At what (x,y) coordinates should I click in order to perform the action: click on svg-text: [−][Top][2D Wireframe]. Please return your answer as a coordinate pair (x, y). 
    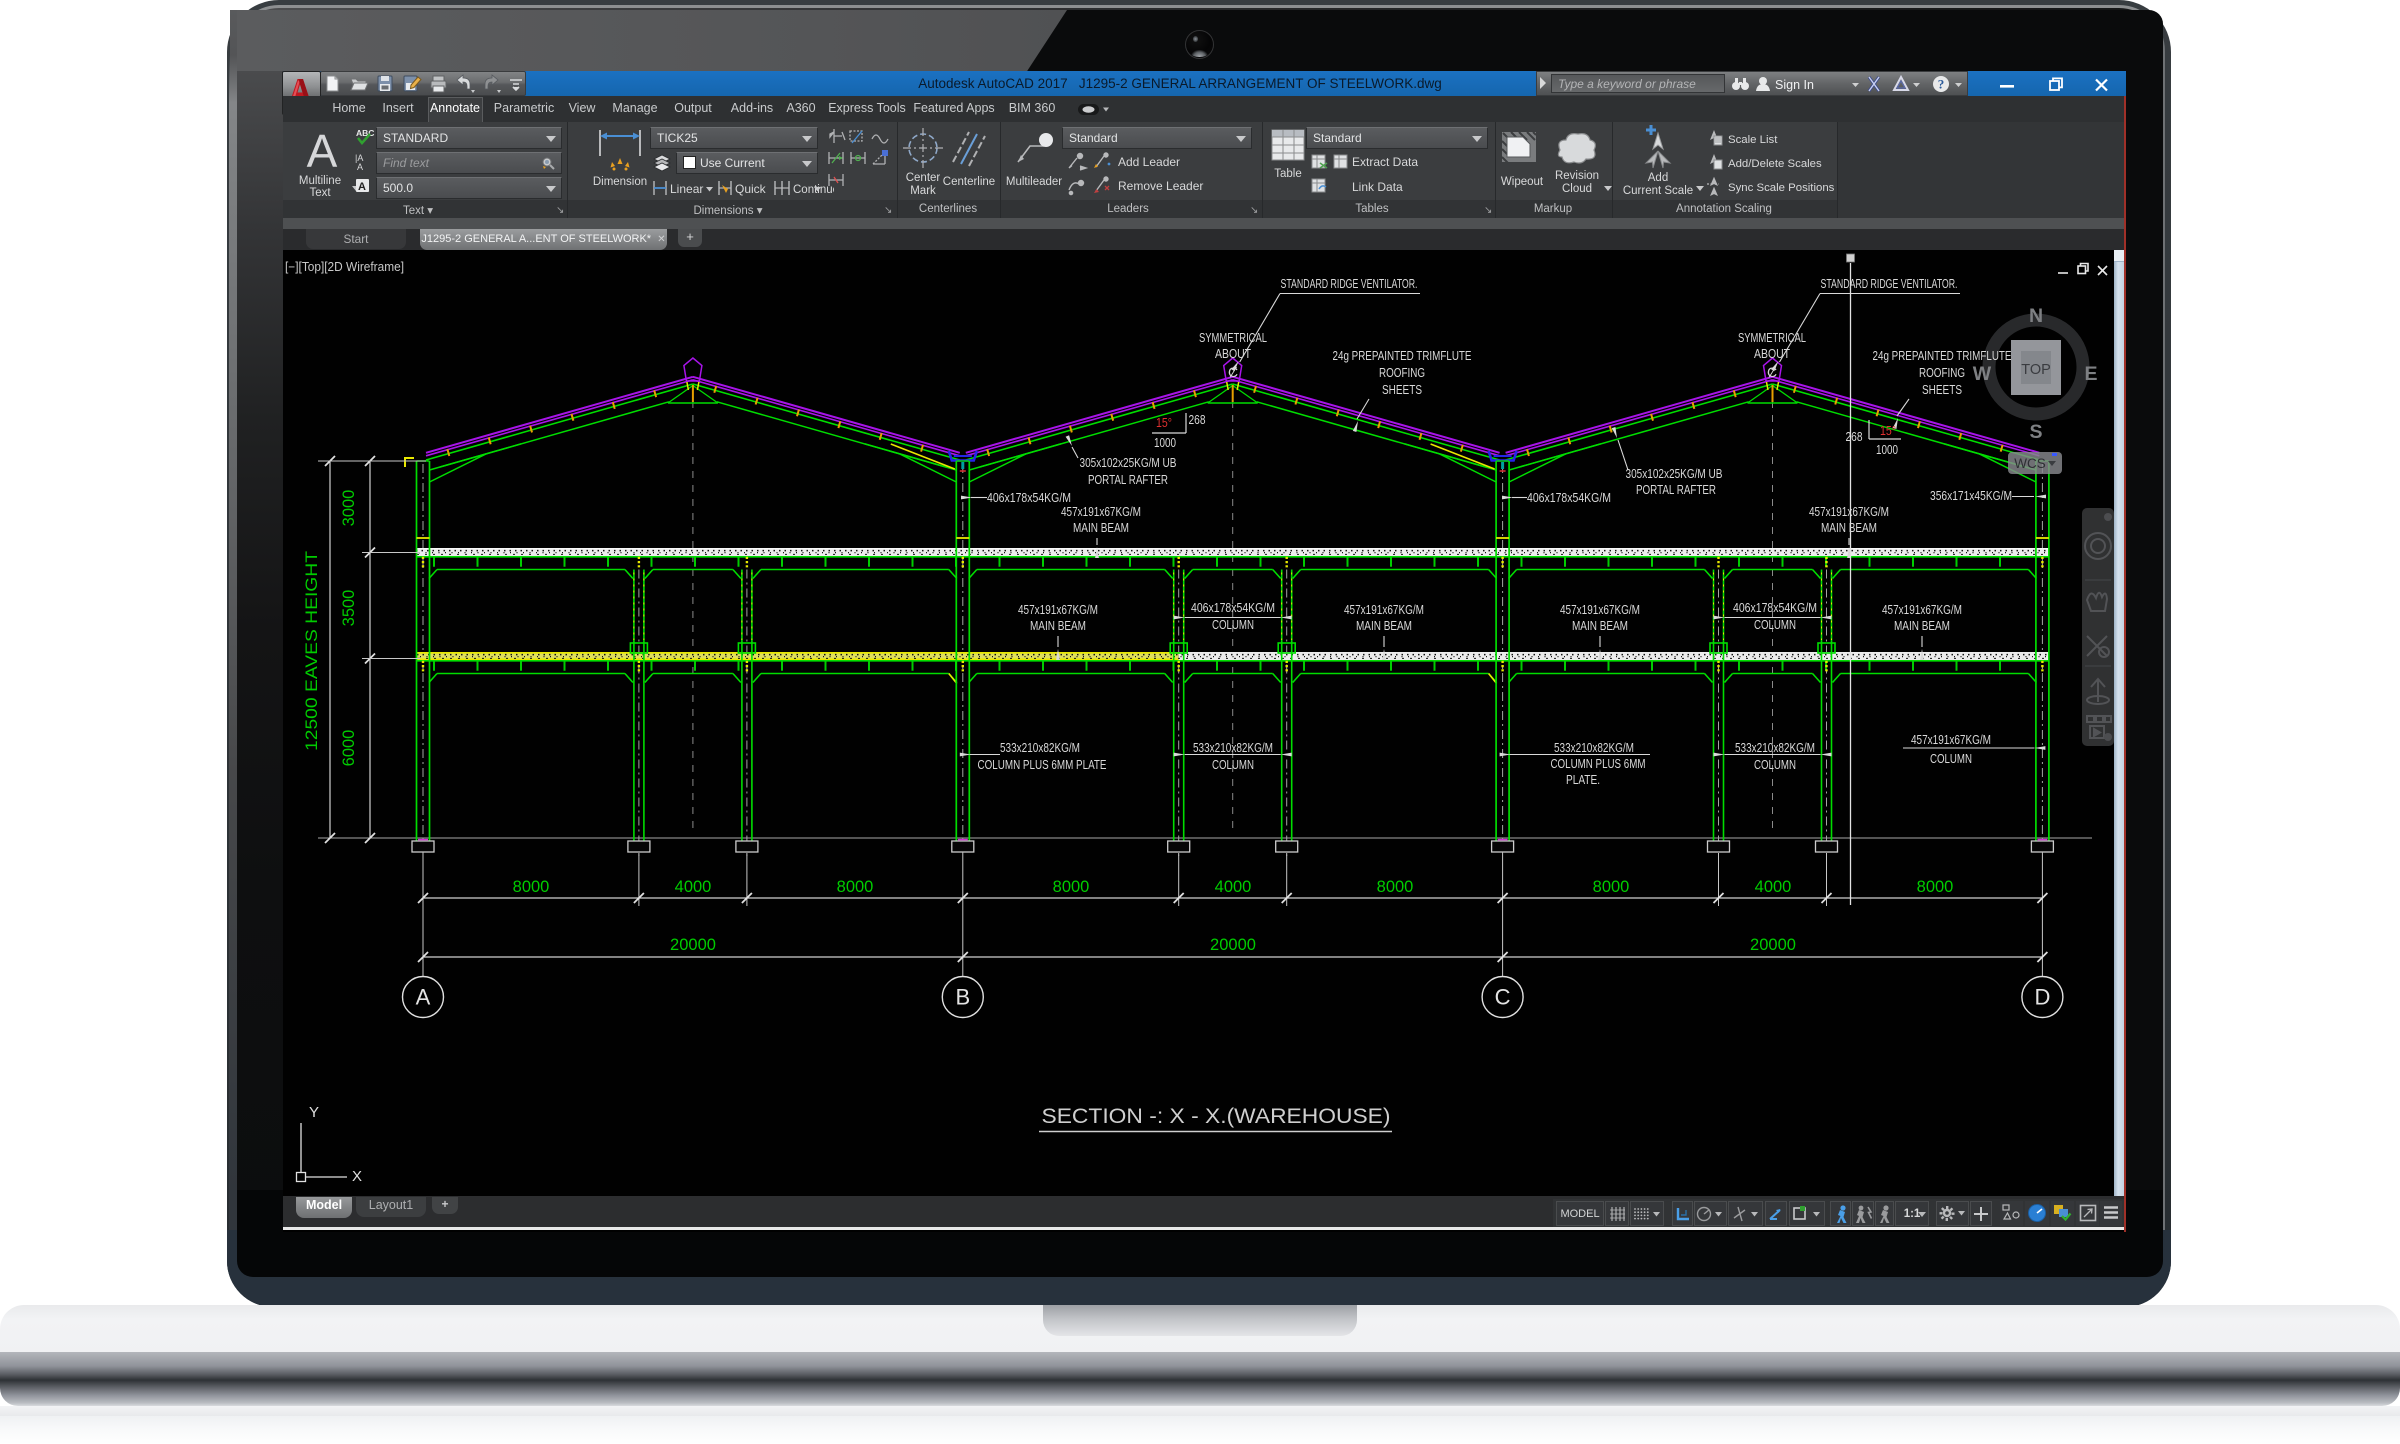
    Looking at the image, I should click on (344, 267).